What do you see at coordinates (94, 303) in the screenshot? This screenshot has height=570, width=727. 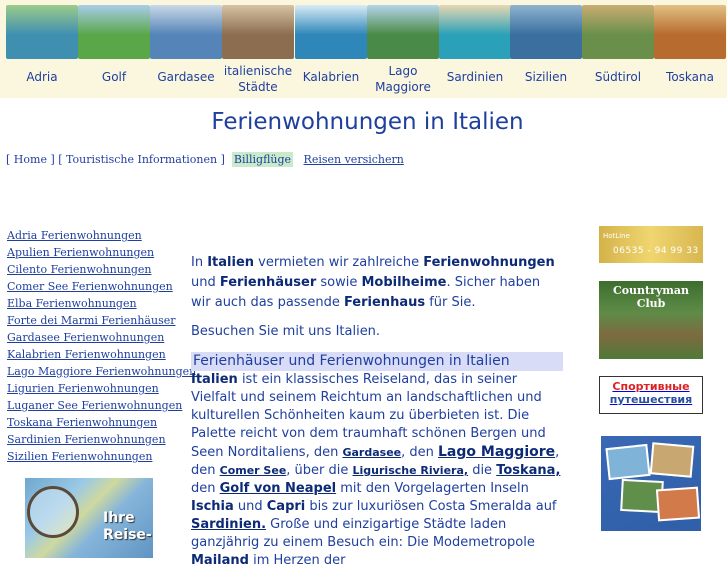 I see `left-link: Elba Ferienwohnungen` at bounding box center [94, 303].